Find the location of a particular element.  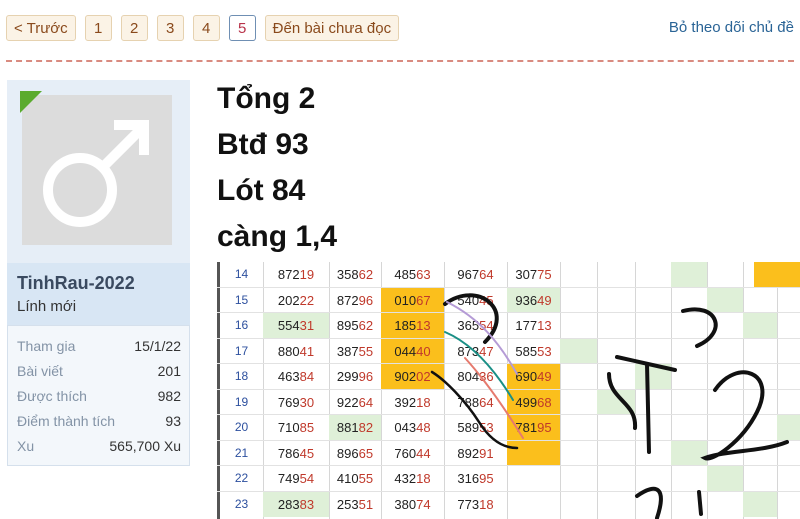

stat-value: 93 is located at coordinates (173, 421).